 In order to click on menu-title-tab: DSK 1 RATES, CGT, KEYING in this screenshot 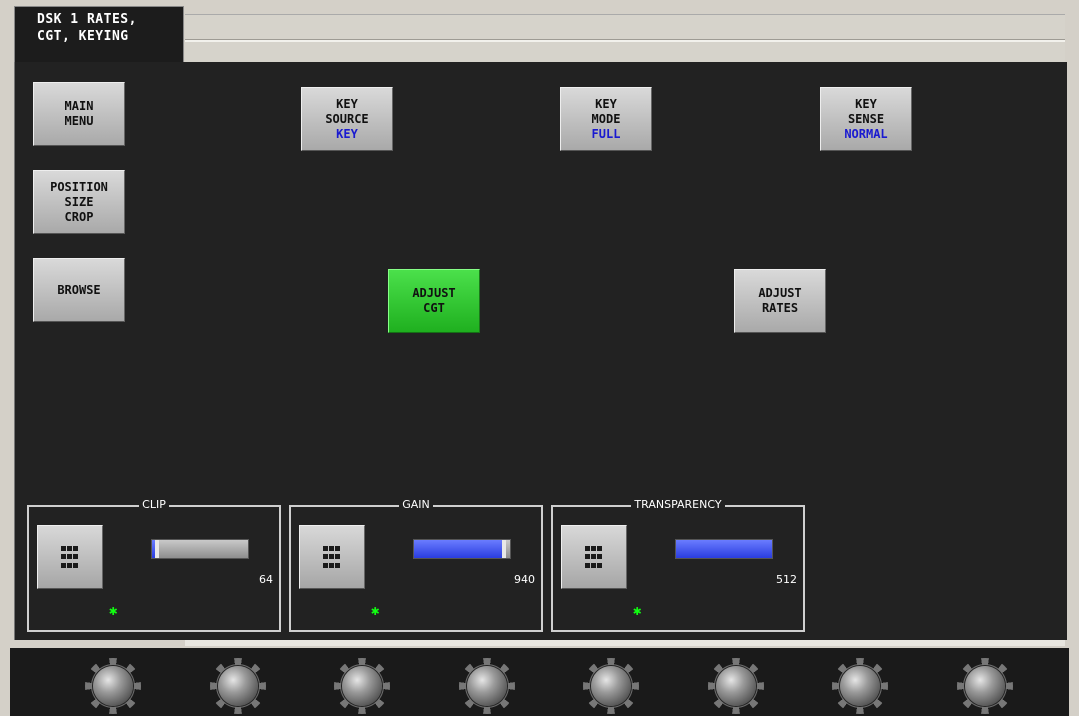, I will do `click(99, 34)`.